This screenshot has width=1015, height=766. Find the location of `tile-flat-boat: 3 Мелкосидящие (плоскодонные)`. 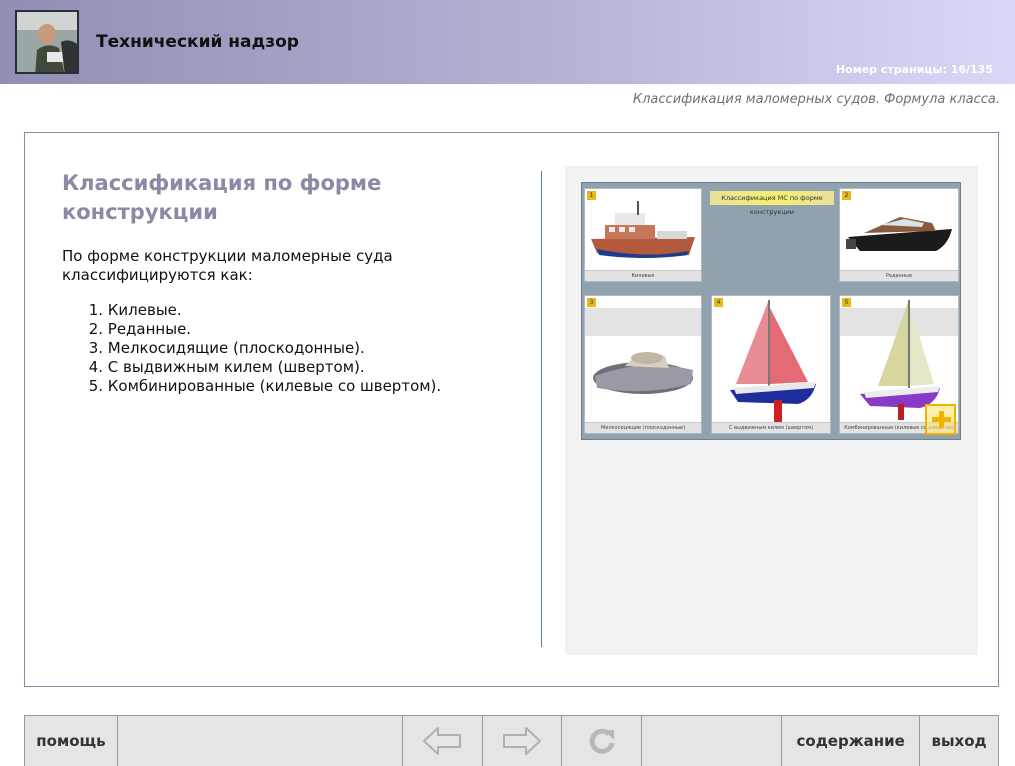

tile-flat-boat: 3 Мелкосидящие (плоскодонные) is located at coordinates (643, 364).